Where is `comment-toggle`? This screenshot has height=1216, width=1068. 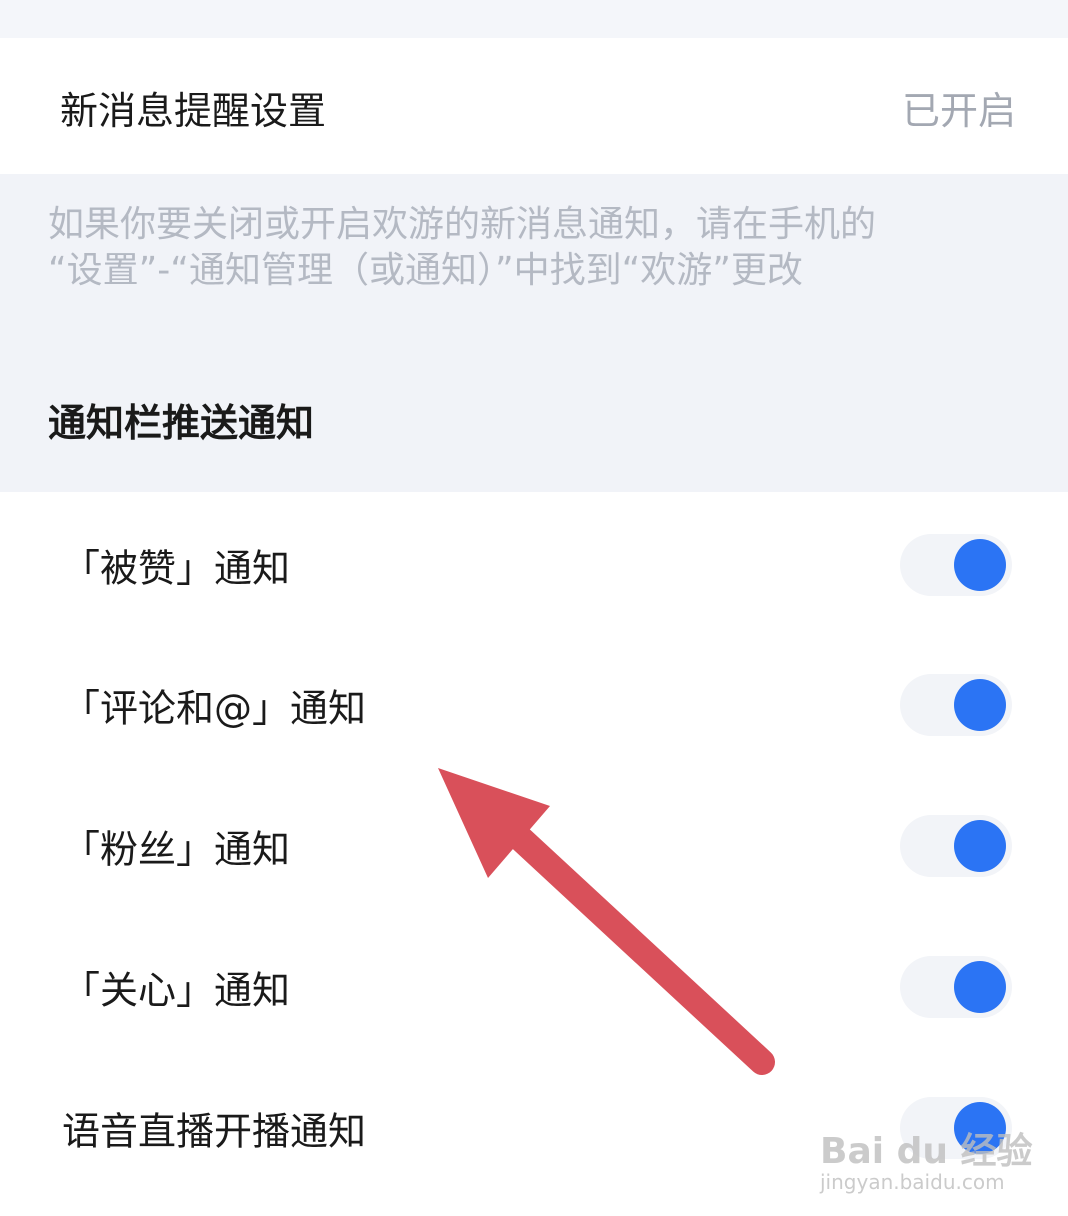
comment-toggle is located at coordinates (956, 705).